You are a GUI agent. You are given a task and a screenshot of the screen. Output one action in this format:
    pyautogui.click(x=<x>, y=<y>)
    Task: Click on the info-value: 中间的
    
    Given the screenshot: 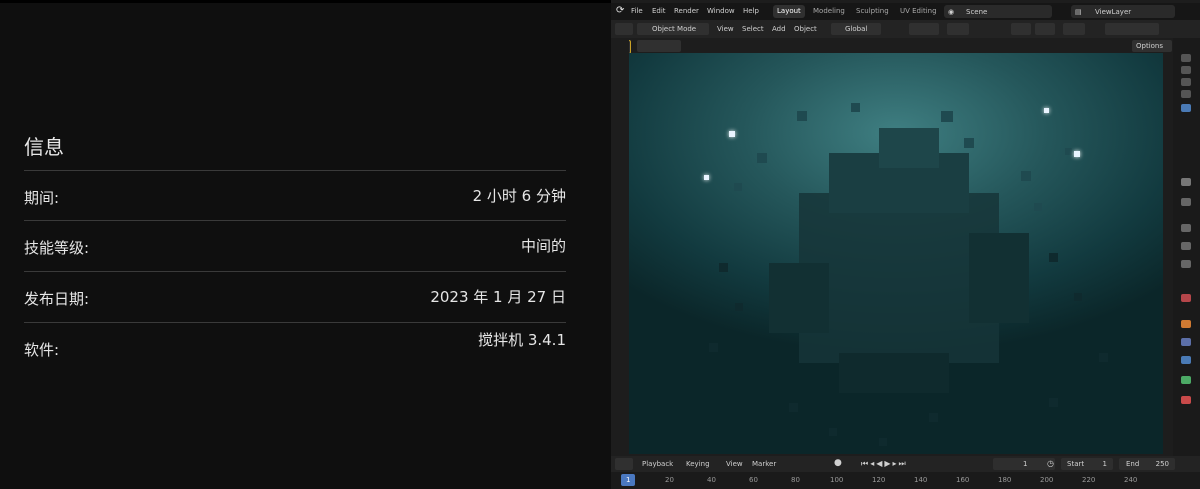 What is the action you would take?
    pyautogui.click(x=543, y=246)
    